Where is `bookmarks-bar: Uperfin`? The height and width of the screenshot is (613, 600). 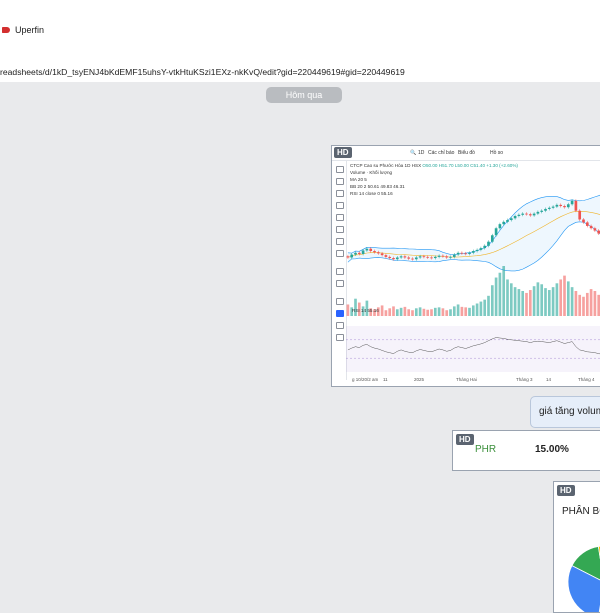 bookmarks-bar: Uperfin is located at coordinates (300, 22).